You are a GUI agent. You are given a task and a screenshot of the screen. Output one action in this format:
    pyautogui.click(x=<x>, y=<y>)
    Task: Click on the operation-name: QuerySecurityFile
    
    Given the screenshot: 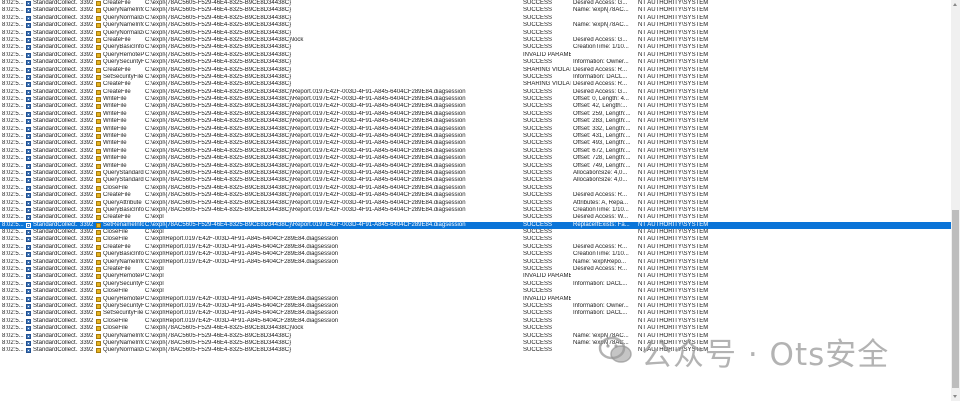 What is the action you would take?
    pyautogui.click(x=123, y=62)
    